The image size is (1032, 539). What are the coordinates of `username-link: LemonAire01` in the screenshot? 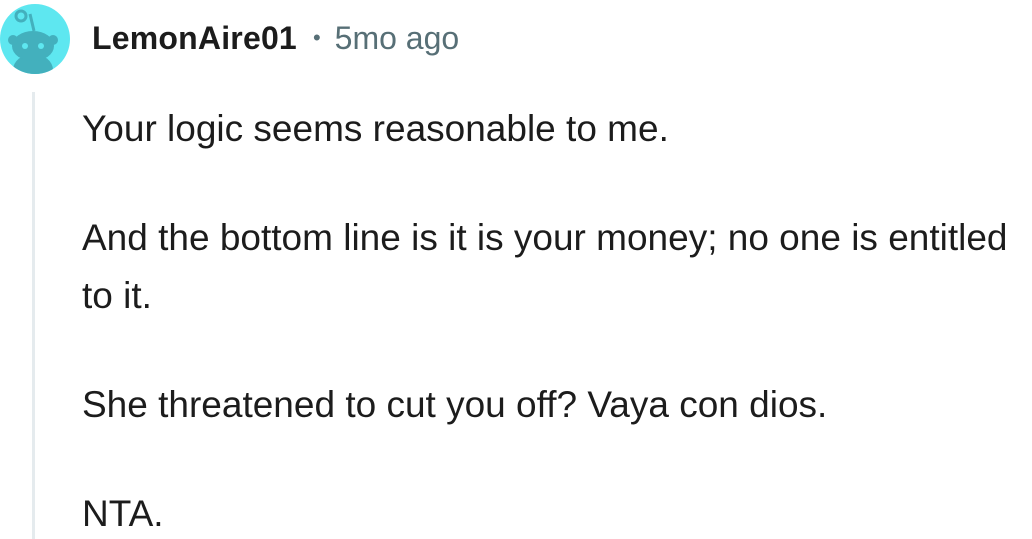 It's located at (194, 38).